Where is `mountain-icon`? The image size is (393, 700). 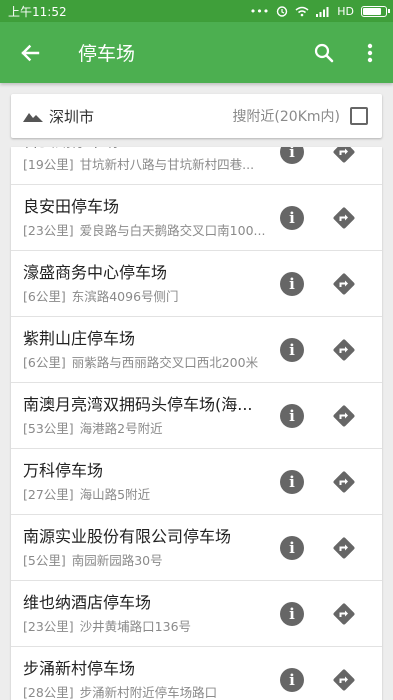
mountain-icon is located at coordinates (33, 117).